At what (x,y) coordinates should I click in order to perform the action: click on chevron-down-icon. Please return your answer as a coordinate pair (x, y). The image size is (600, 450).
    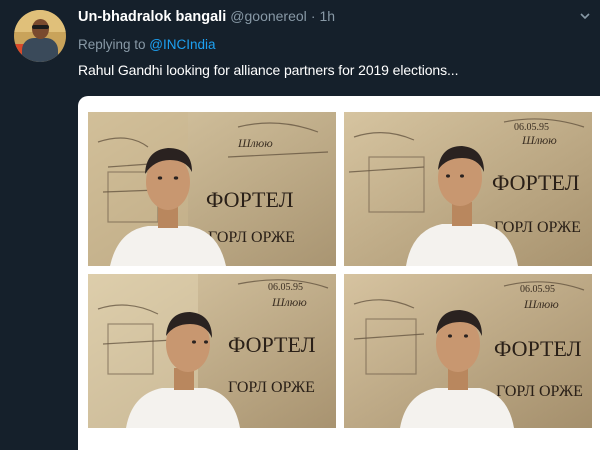
    Looking at the image, I should click on (585, 16).